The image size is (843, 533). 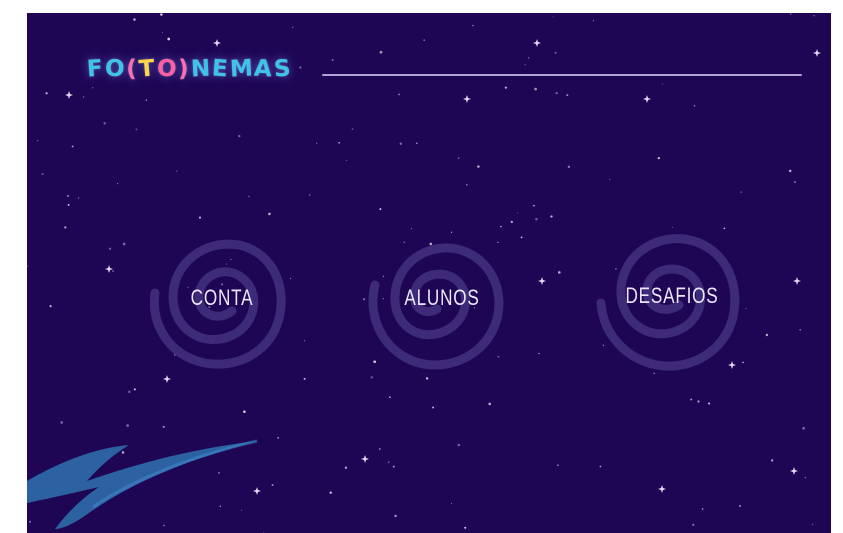 What do you see at coordinates (220, 69) in the screenshot?
I see `logo-letter: E` at bounding box center [220, 69].